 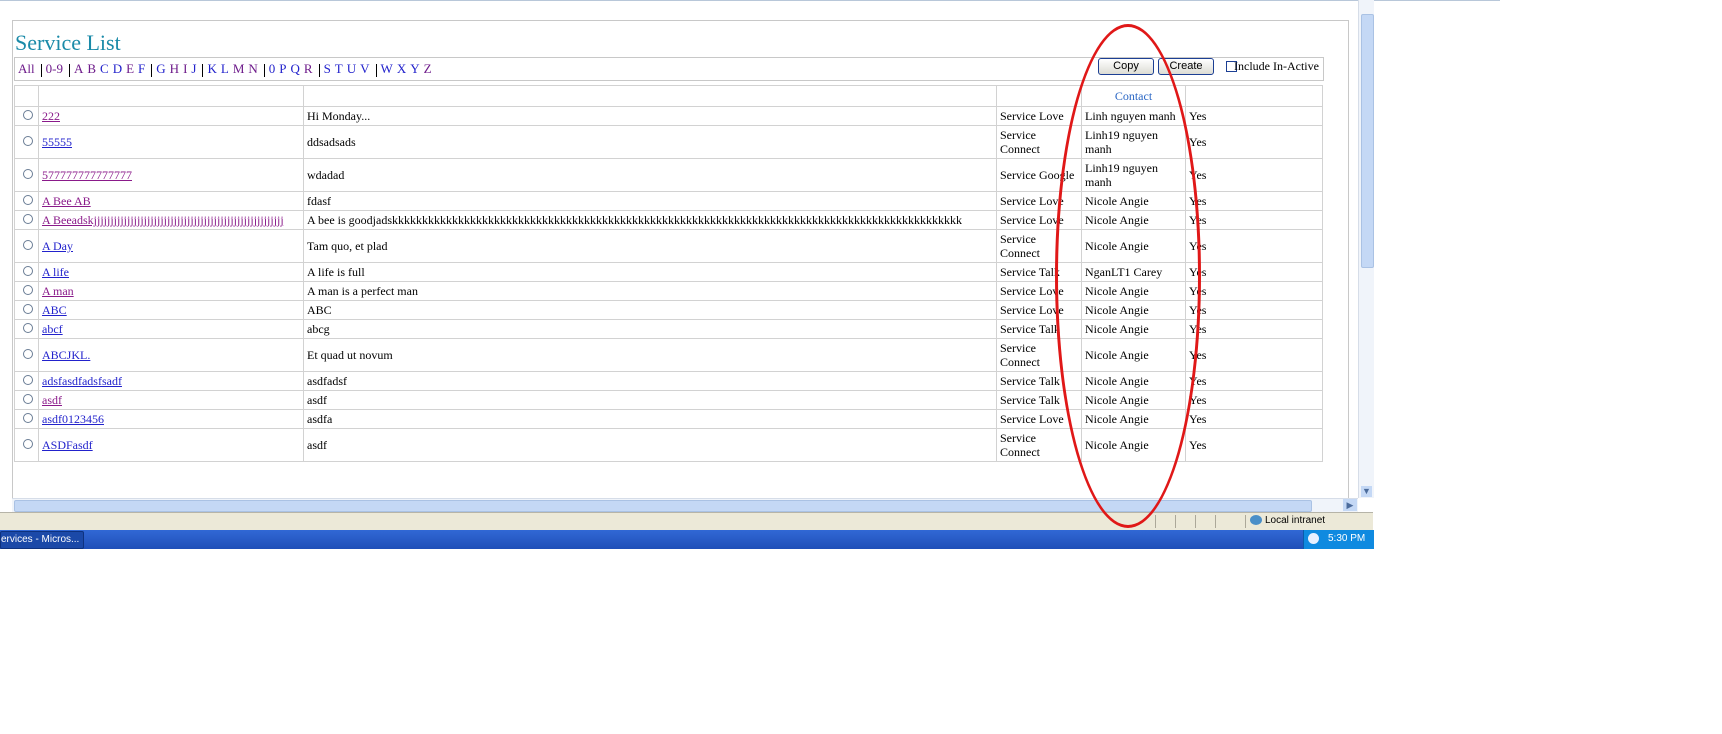 What do you see at coordinates (104, 68) in the screenshot?
I see `alphabet-filter-link: C` at bounding box center [104, 68].